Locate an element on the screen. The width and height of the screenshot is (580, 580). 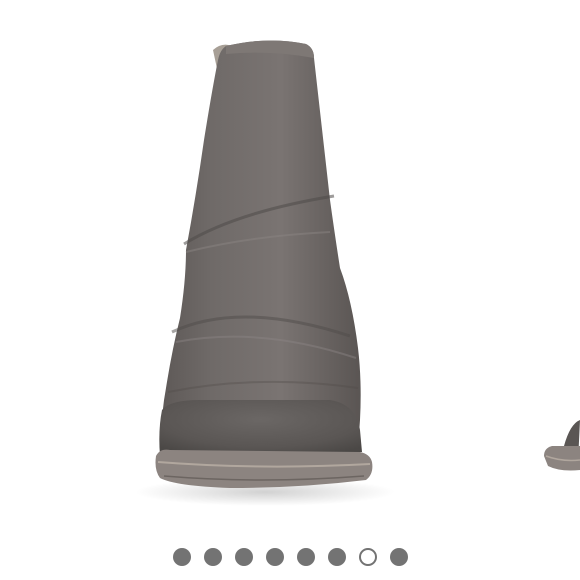
carousel-slide-next is located at coordinates (555, 270).